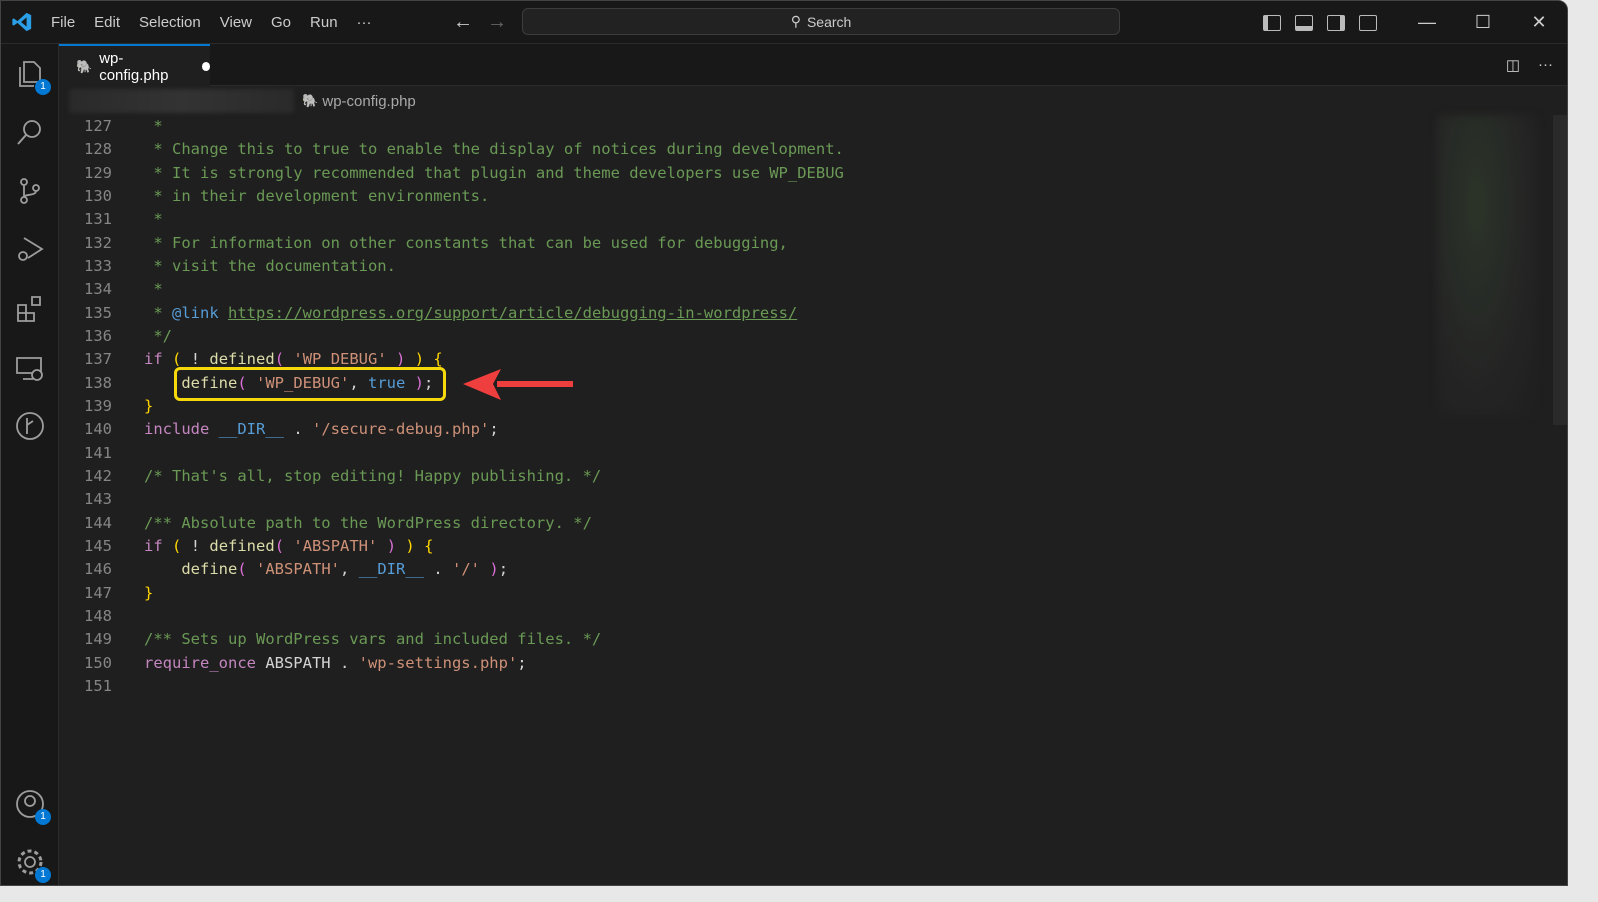 Image resolution: width=1598 pixels, height=902 pixels. Describe the element at coordinates (1483, 22) in the screenshot. I see `maximize-button: ☐` at that location.